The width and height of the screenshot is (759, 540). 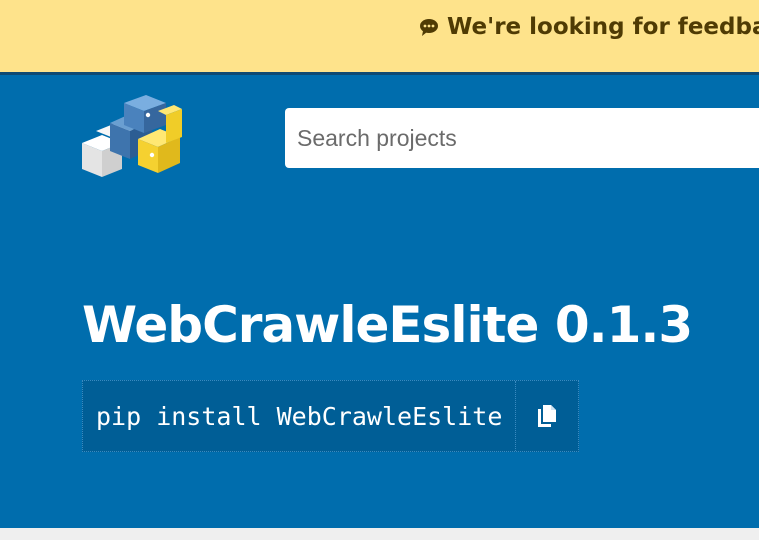 What do you see at coordinates (300, 416) in the screenshot?
I see `pip-command: pip install WebCrawleEslite` at bounding box center [300, 416].